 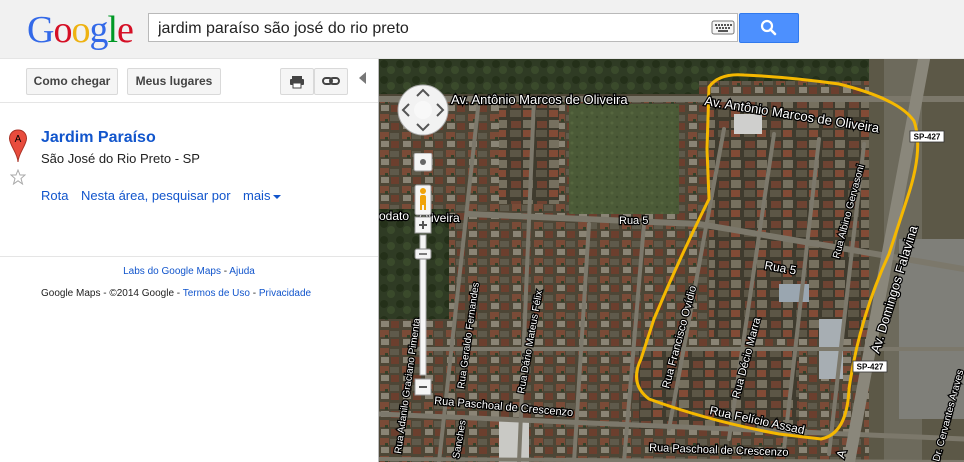 I want to click on search-icon, so click(x=768, y=27).